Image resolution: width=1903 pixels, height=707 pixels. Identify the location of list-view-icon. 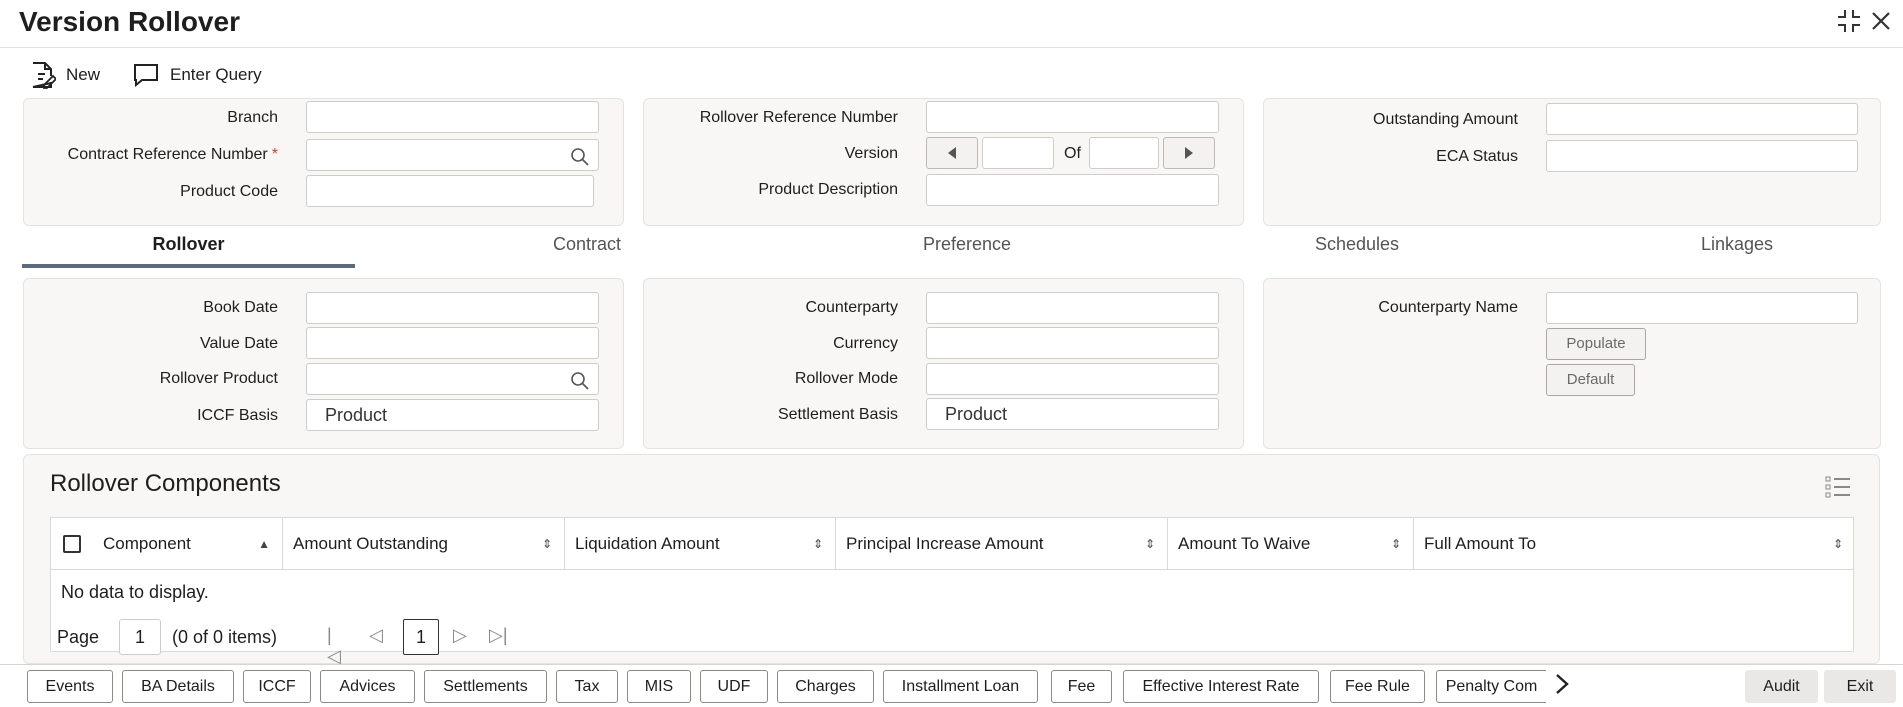
(1838, 489).